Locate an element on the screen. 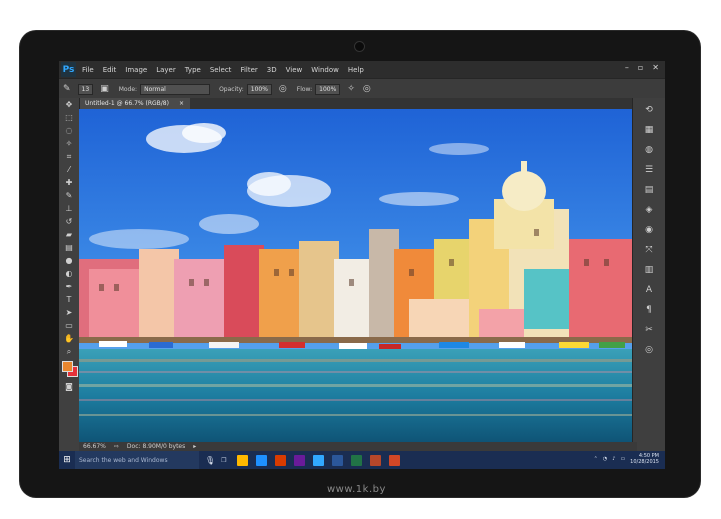 This screenshot has height=519, width=721. foreground-color-swatch is located at coordinates (67, 366).